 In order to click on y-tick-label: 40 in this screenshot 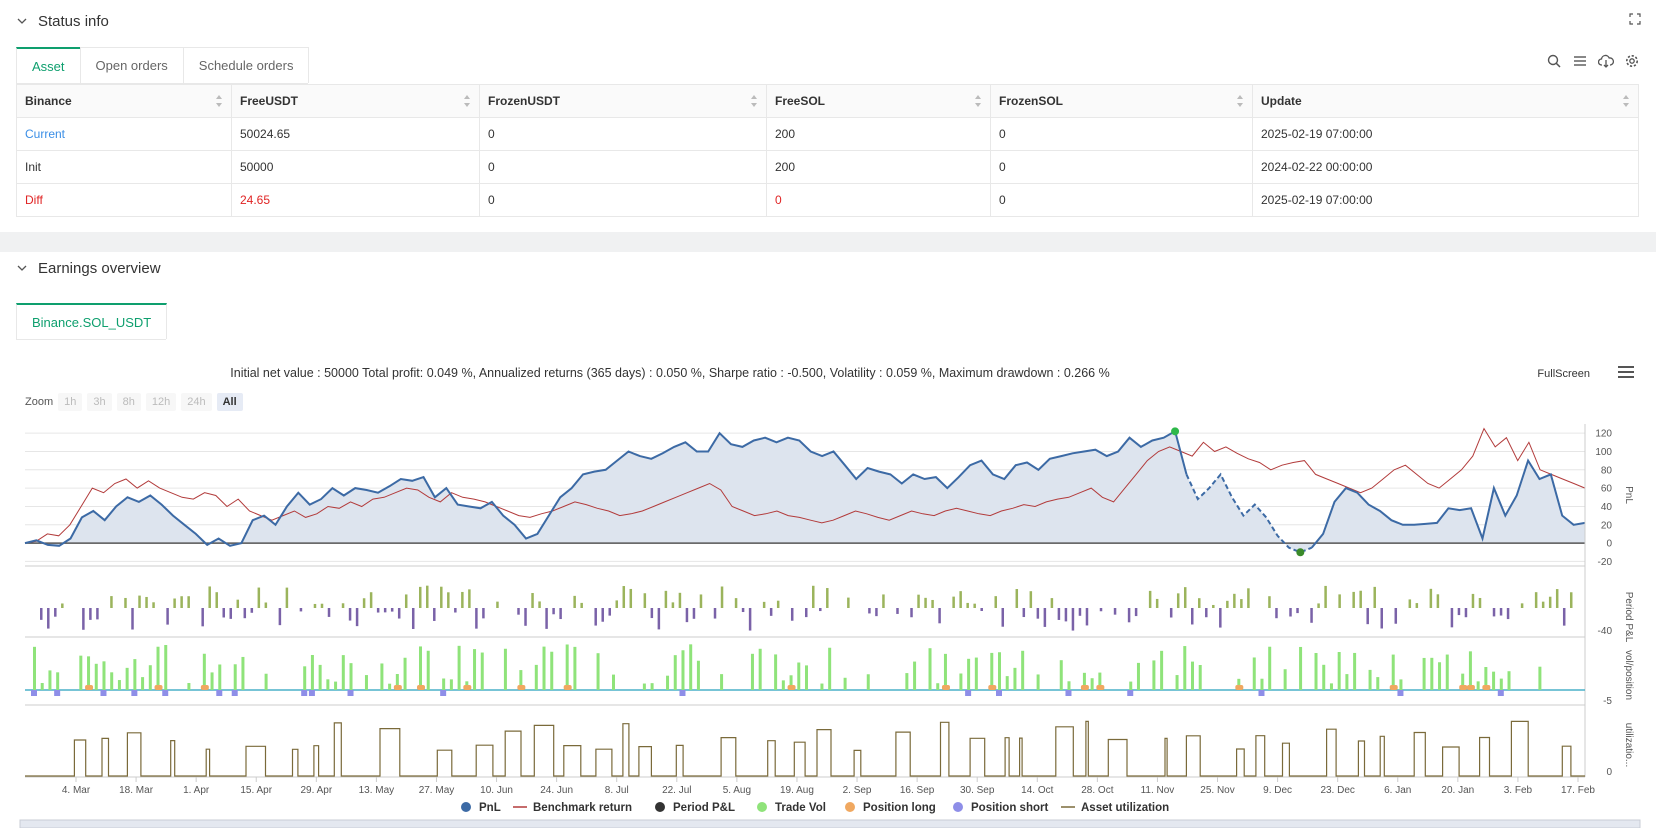, I will do `click(1607, 507)`.